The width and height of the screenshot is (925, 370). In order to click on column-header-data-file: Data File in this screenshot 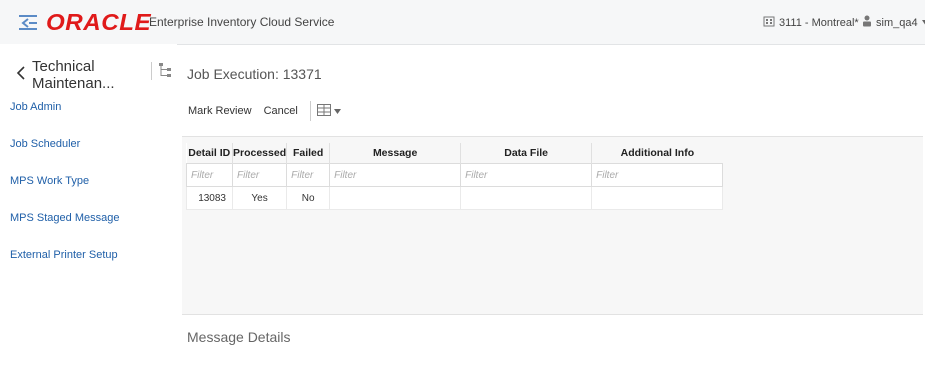, I will do `click(526, 153)`.